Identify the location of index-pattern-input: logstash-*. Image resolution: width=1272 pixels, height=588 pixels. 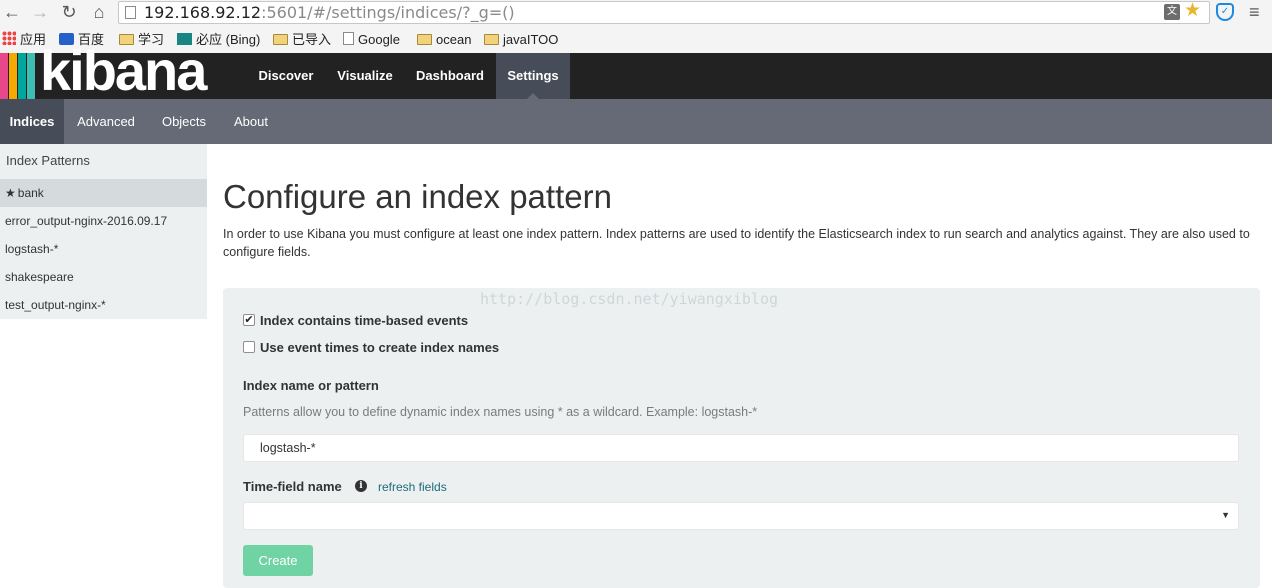
(741, 448).